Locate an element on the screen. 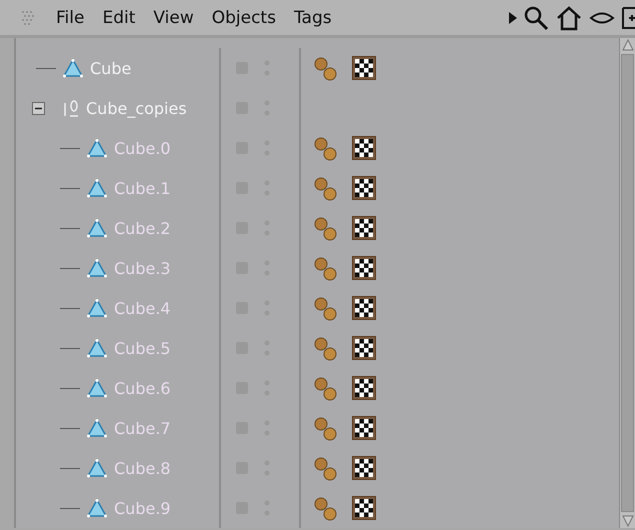 Image resolution: width=635 pixels, height=530 pixels. collapse-icon is located at coordinates (38, 108).